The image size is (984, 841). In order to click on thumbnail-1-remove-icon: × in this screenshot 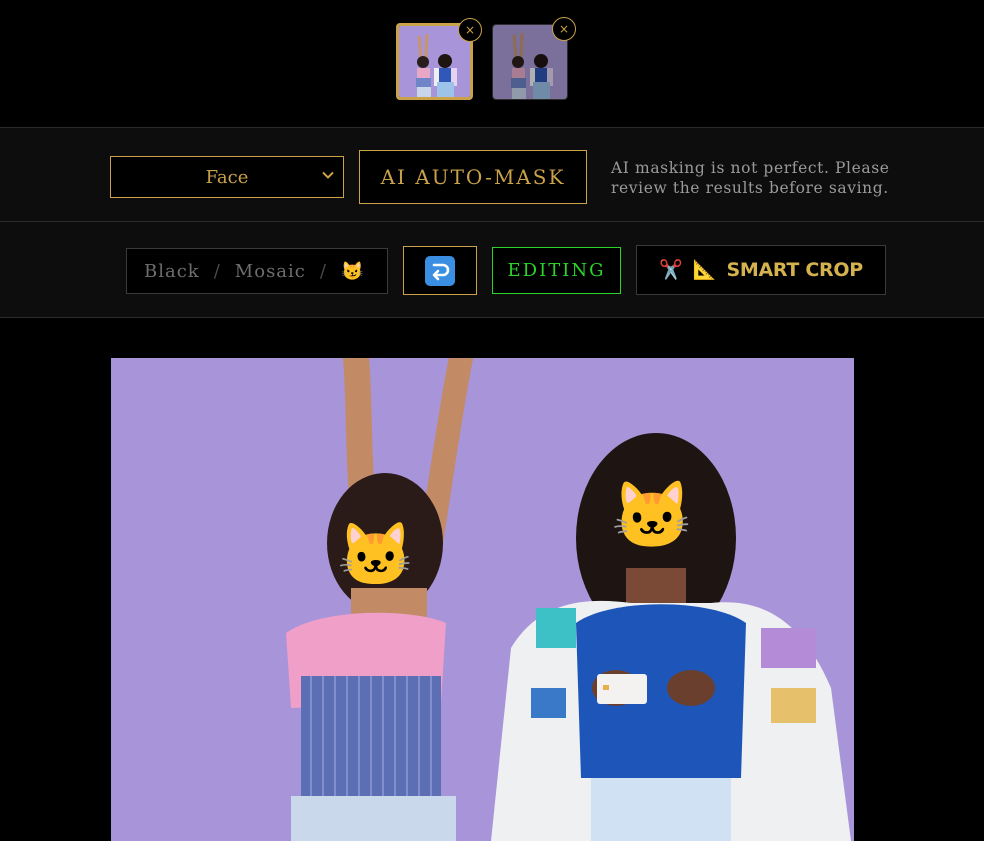, I will do `click(470, 30)`.